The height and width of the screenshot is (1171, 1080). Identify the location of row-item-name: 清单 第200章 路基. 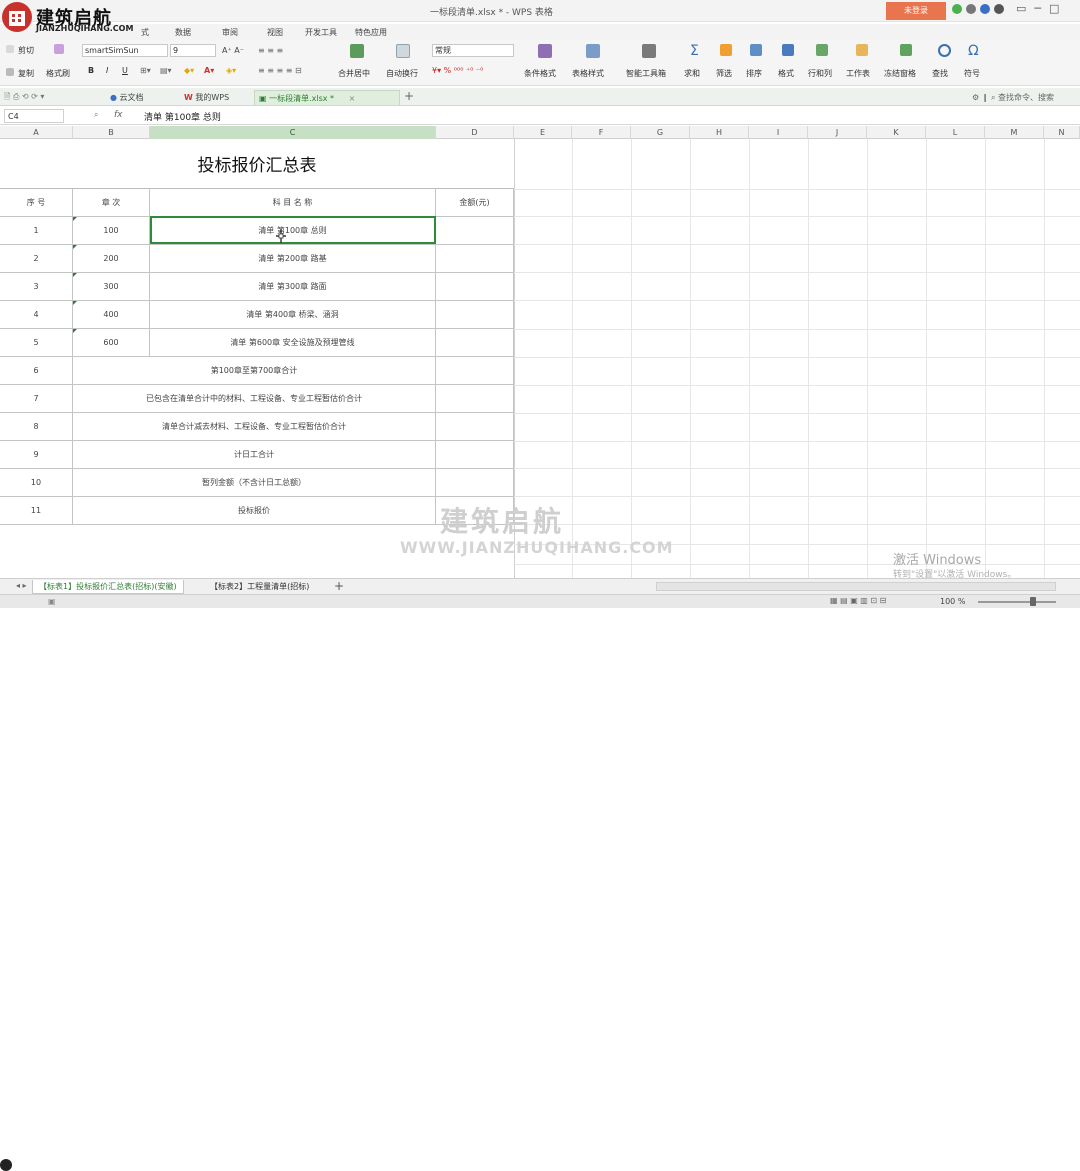
(293, 259).